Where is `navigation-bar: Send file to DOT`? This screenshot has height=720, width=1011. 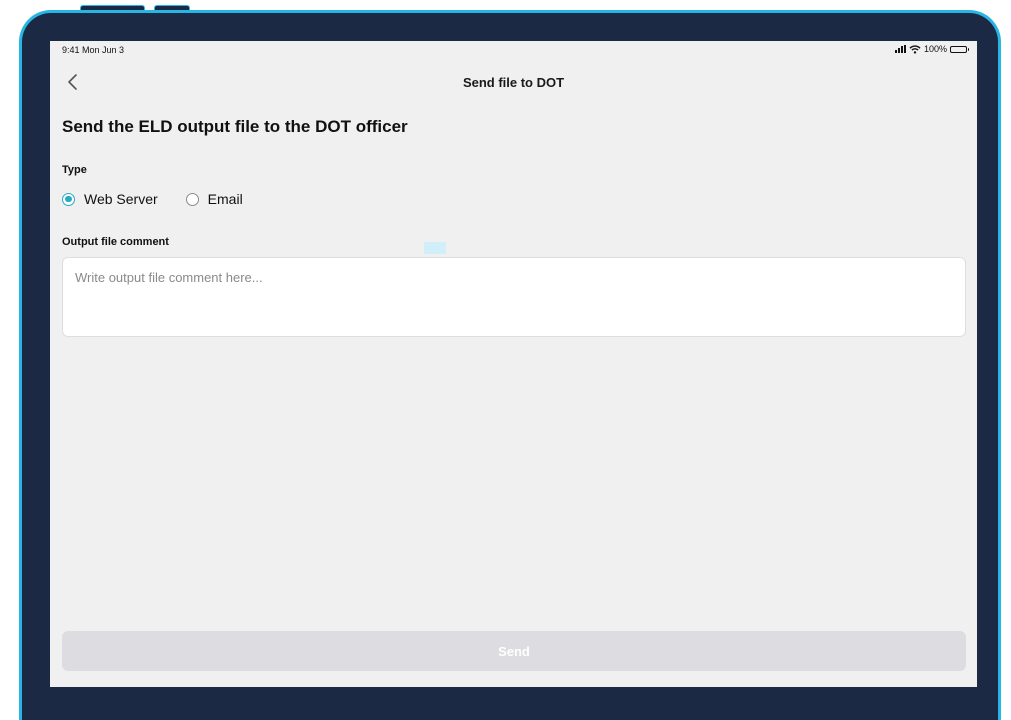 navigation-bar: Send file to DOT is located at coordinates (513, 82).